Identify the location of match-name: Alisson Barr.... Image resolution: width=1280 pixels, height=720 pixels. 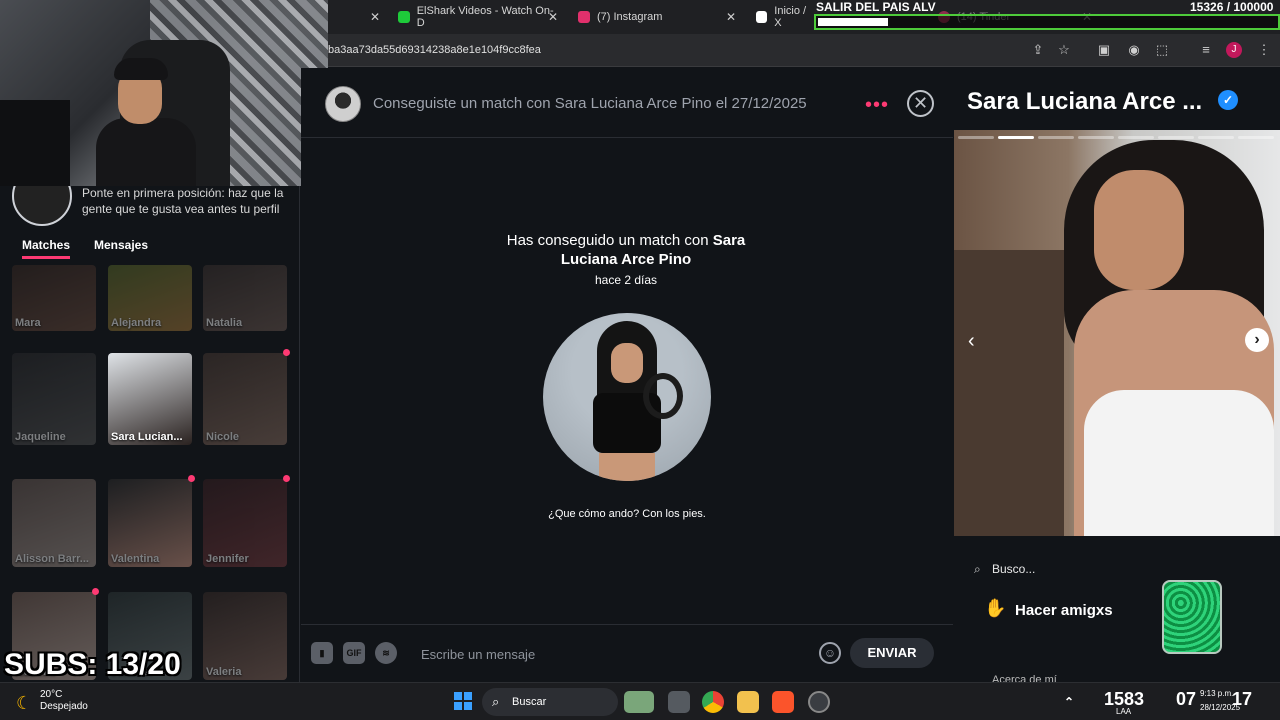
(52, 559).